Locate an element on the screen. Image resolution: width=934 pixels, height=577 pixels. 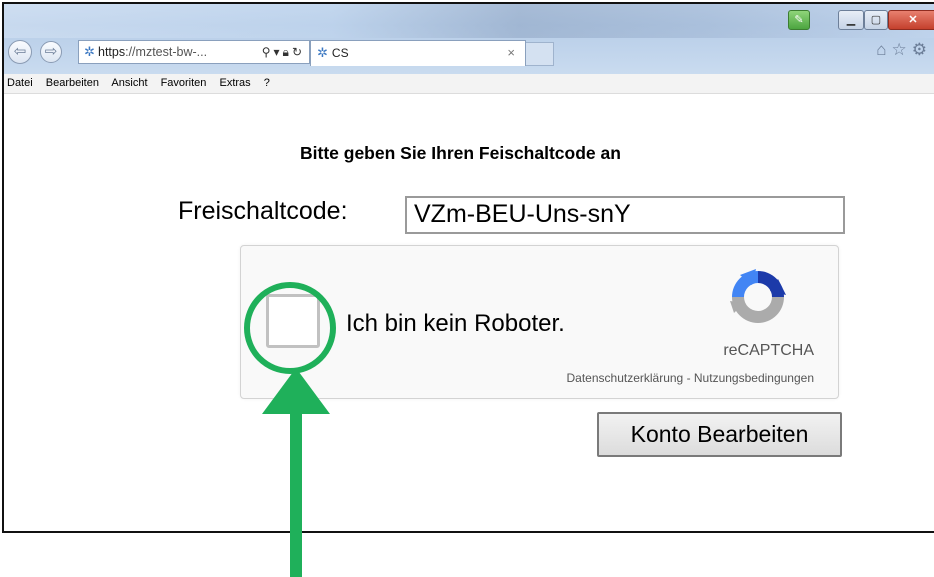
page-title: Bitte geben Sie Ihren Feischaltcode an is located at coordinates (460, 153).